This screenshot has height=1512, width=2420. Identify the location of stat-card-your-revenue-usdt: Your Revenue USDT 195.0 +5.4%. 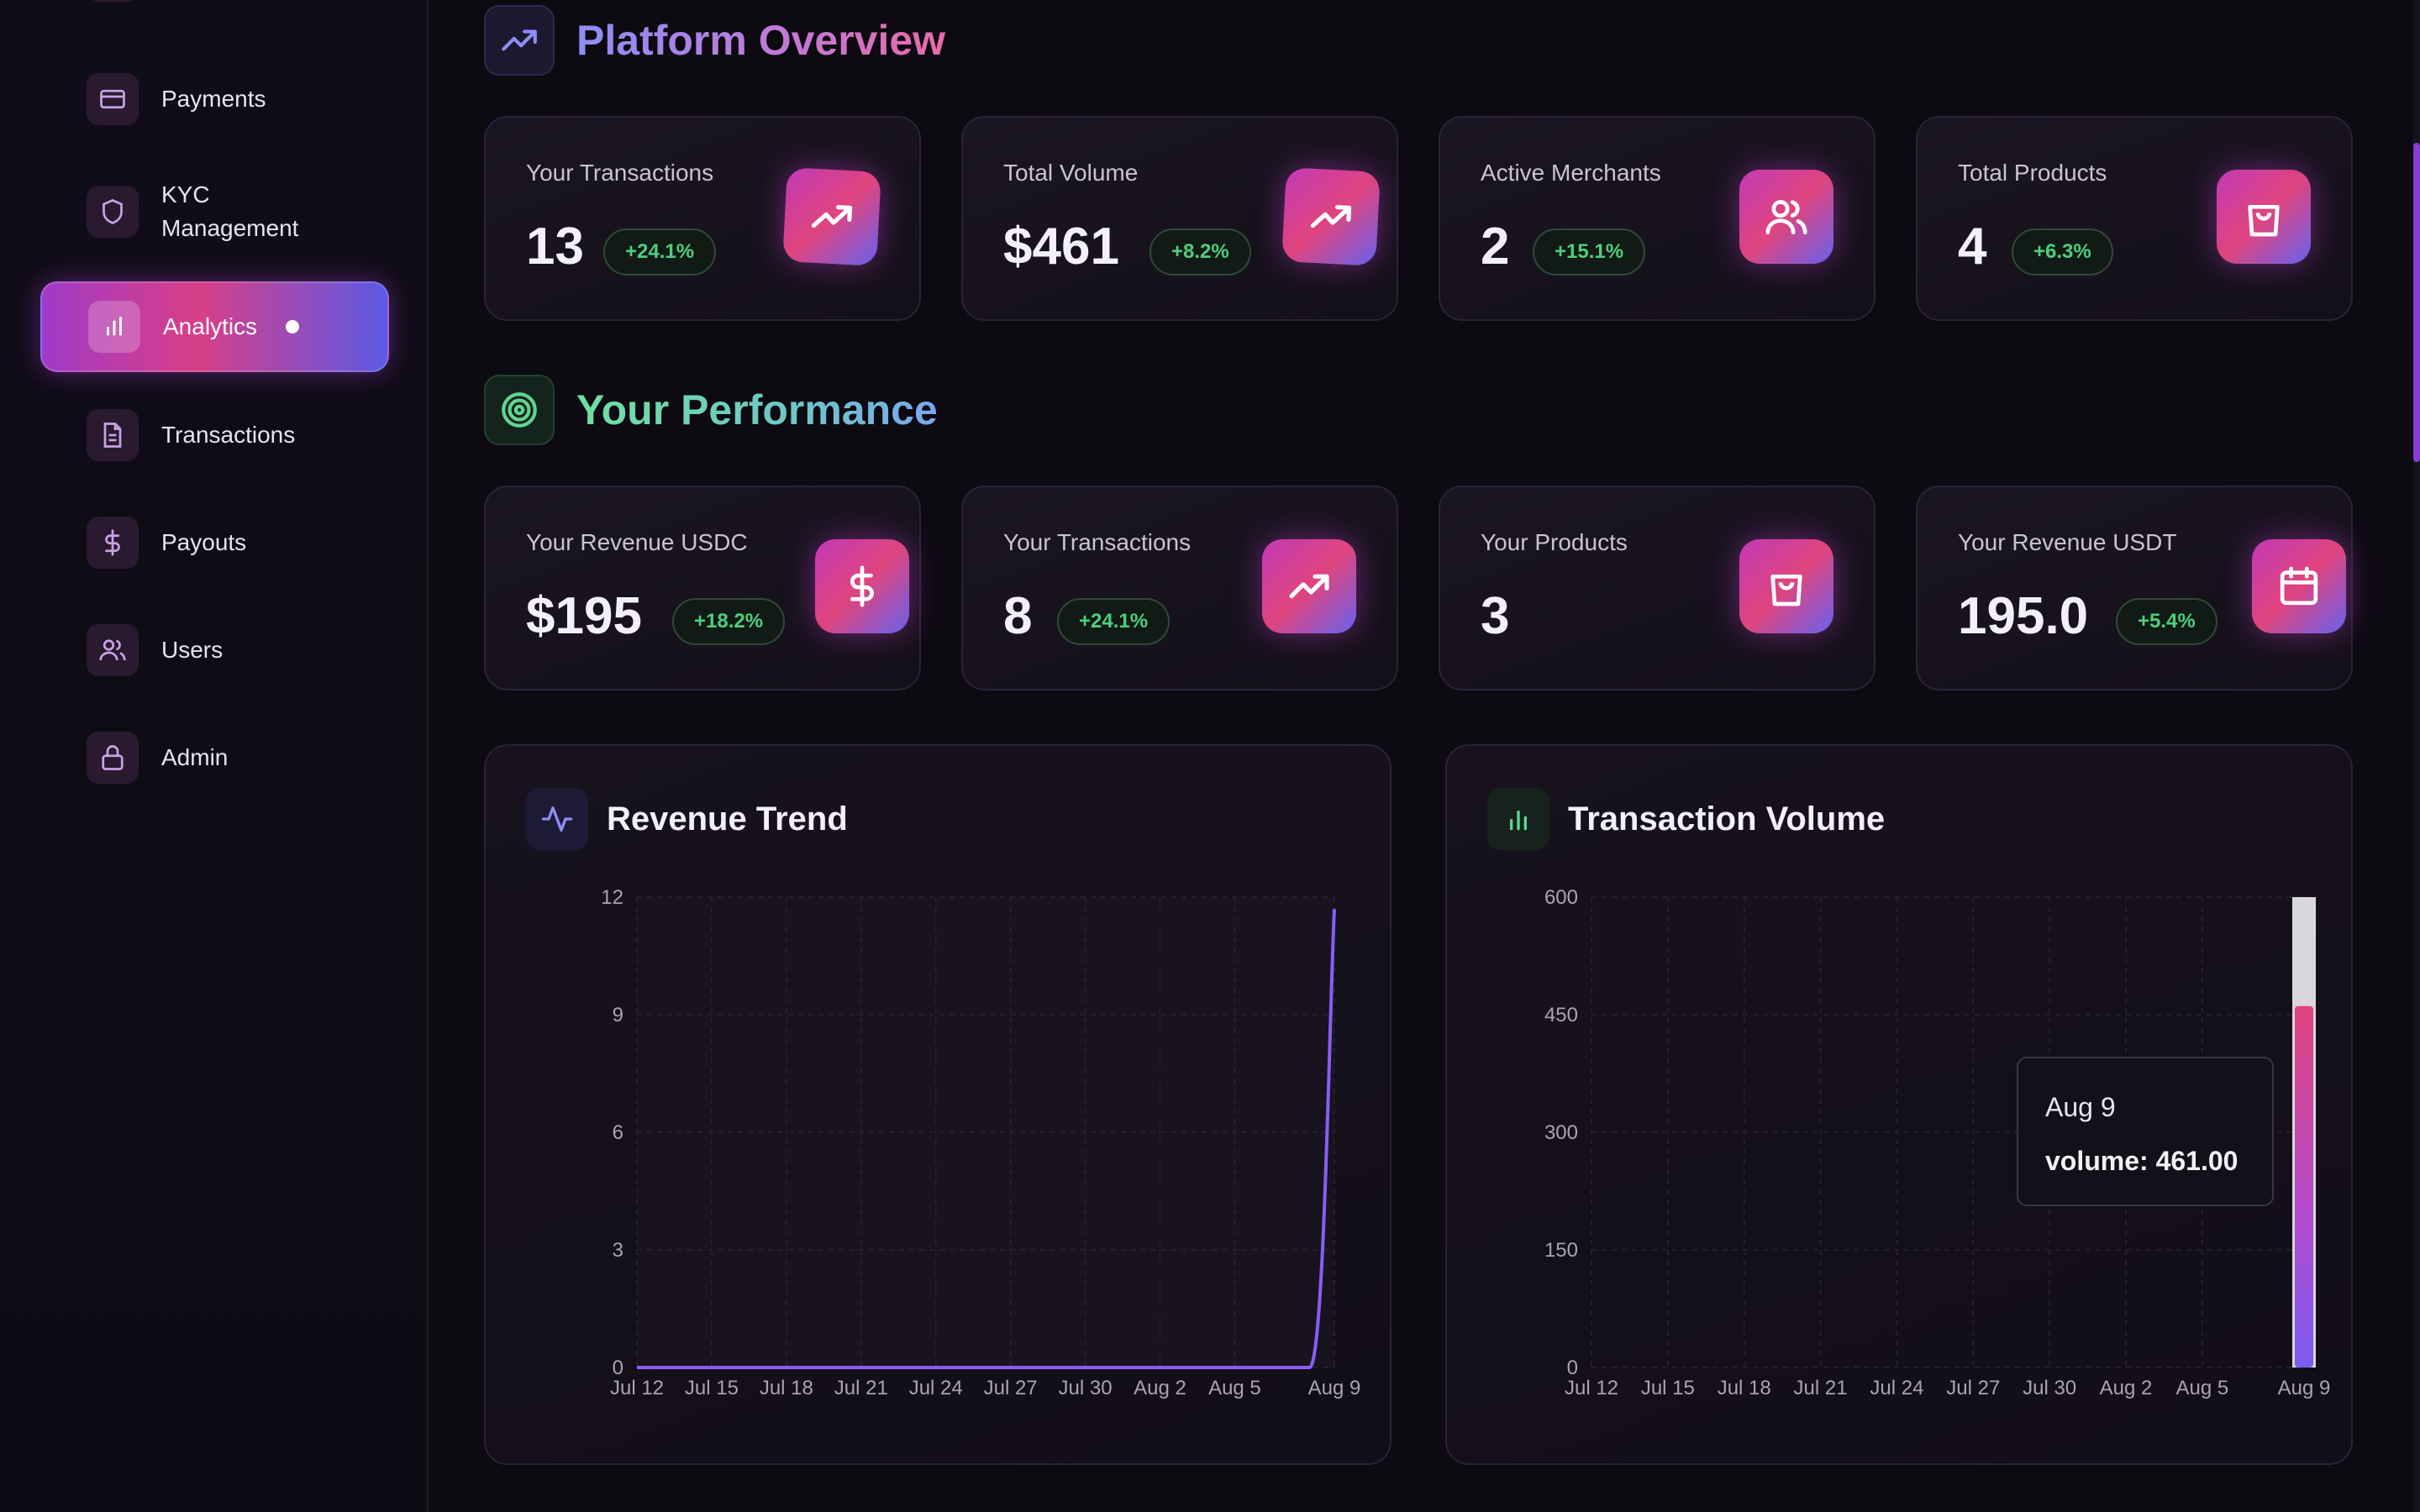
(2134, 588).